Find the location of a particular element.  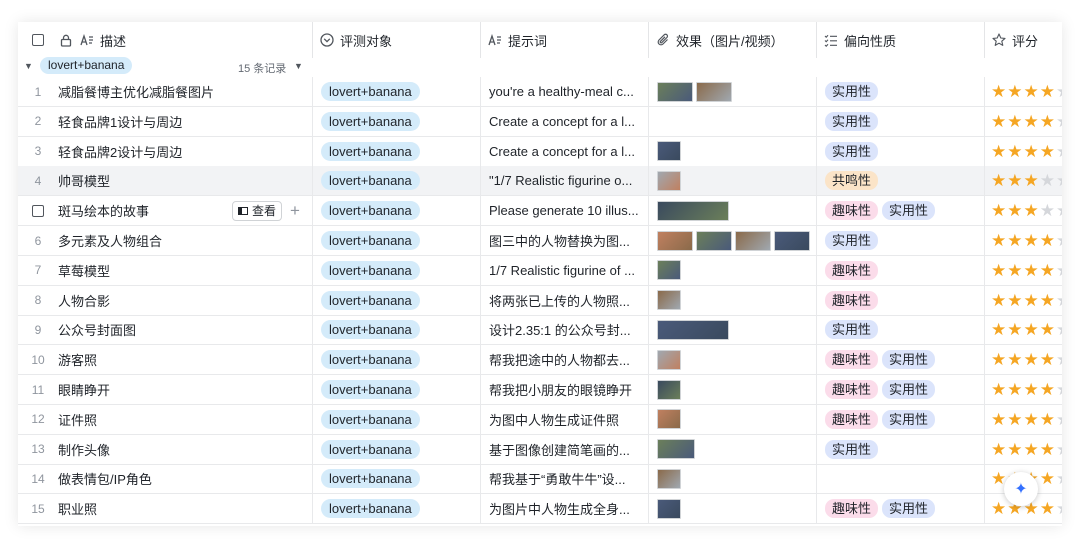

prompt-cell: 为图中人物生成证件照 is located at coordinates (565, 419).